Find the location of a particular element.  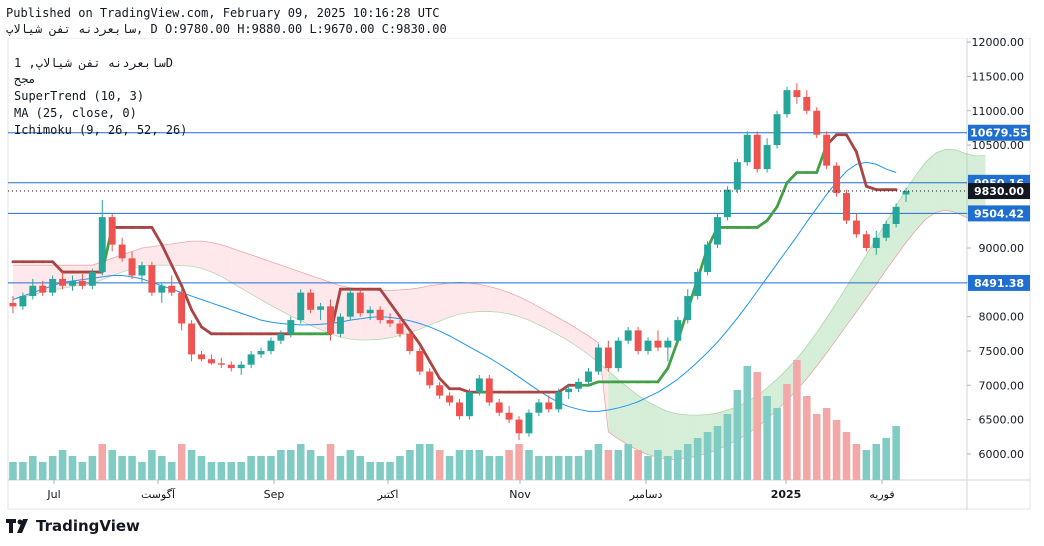

x-tick-label: فوریه is located at coordinates (881, 494).